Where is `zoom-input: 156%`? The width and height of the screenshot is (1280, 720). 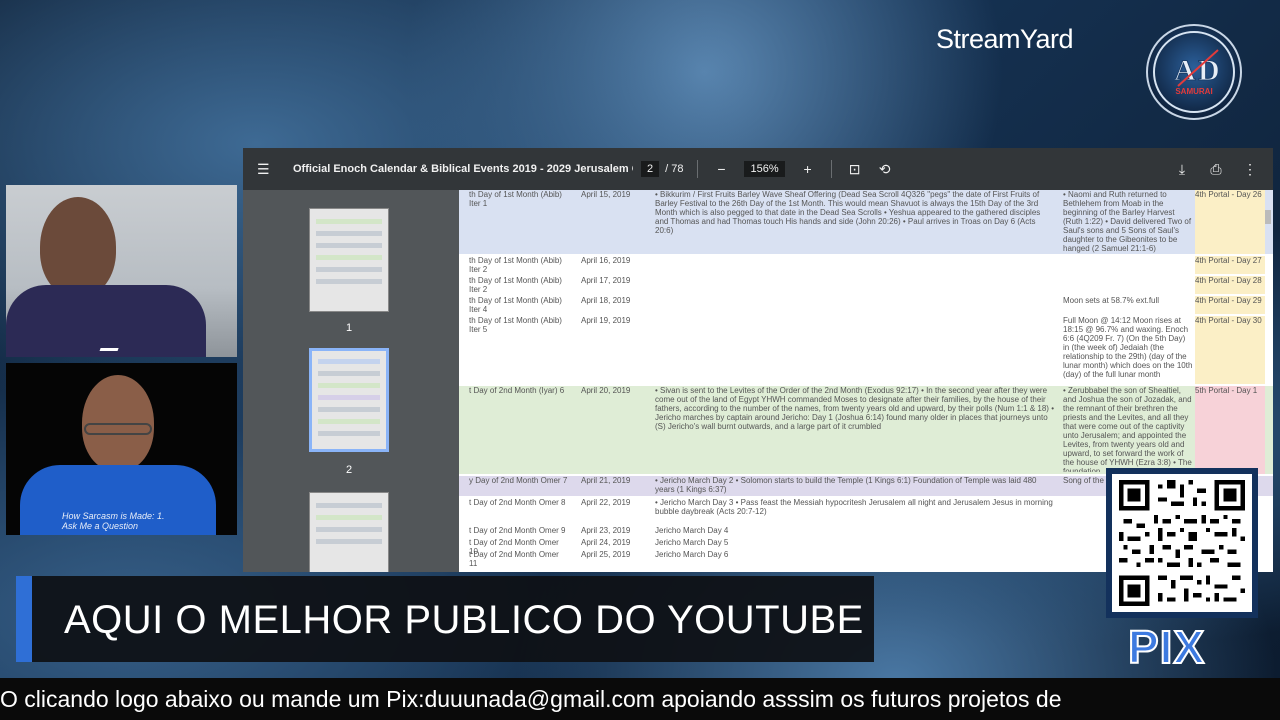
zoom-input: 156% is located at coordinates (764, 169).